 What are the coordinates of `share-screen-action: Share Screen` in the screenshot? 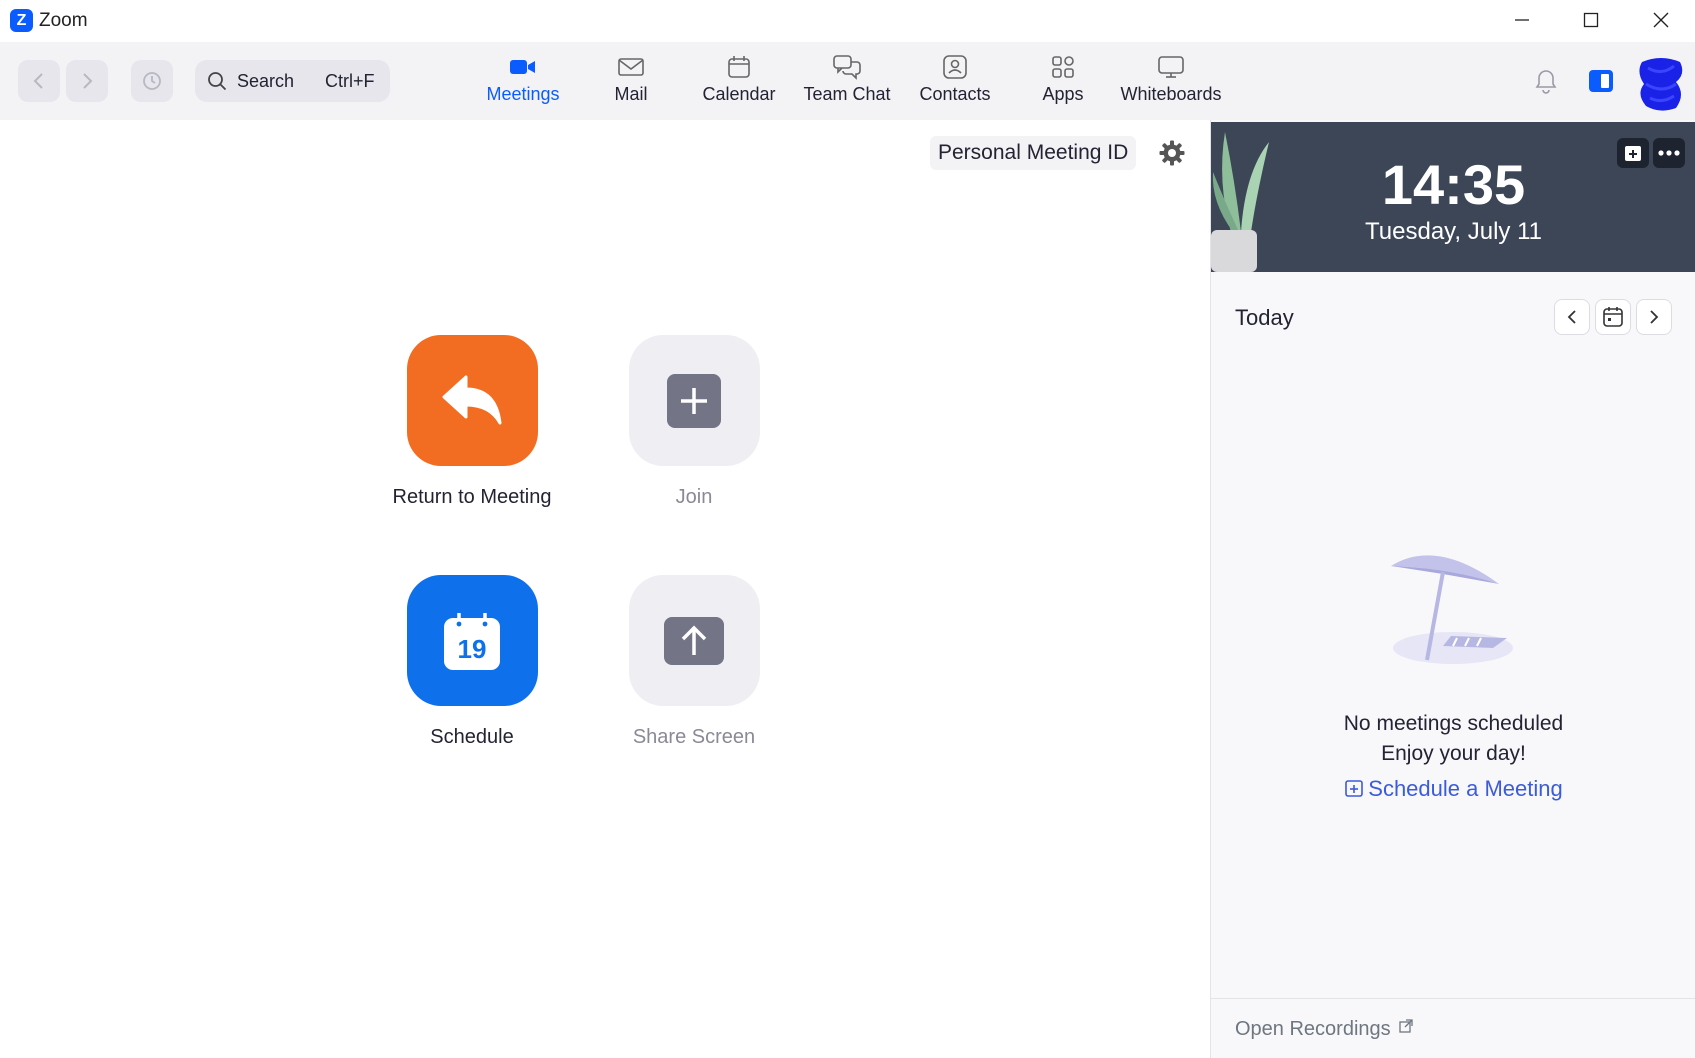 It's located at (694, 662).